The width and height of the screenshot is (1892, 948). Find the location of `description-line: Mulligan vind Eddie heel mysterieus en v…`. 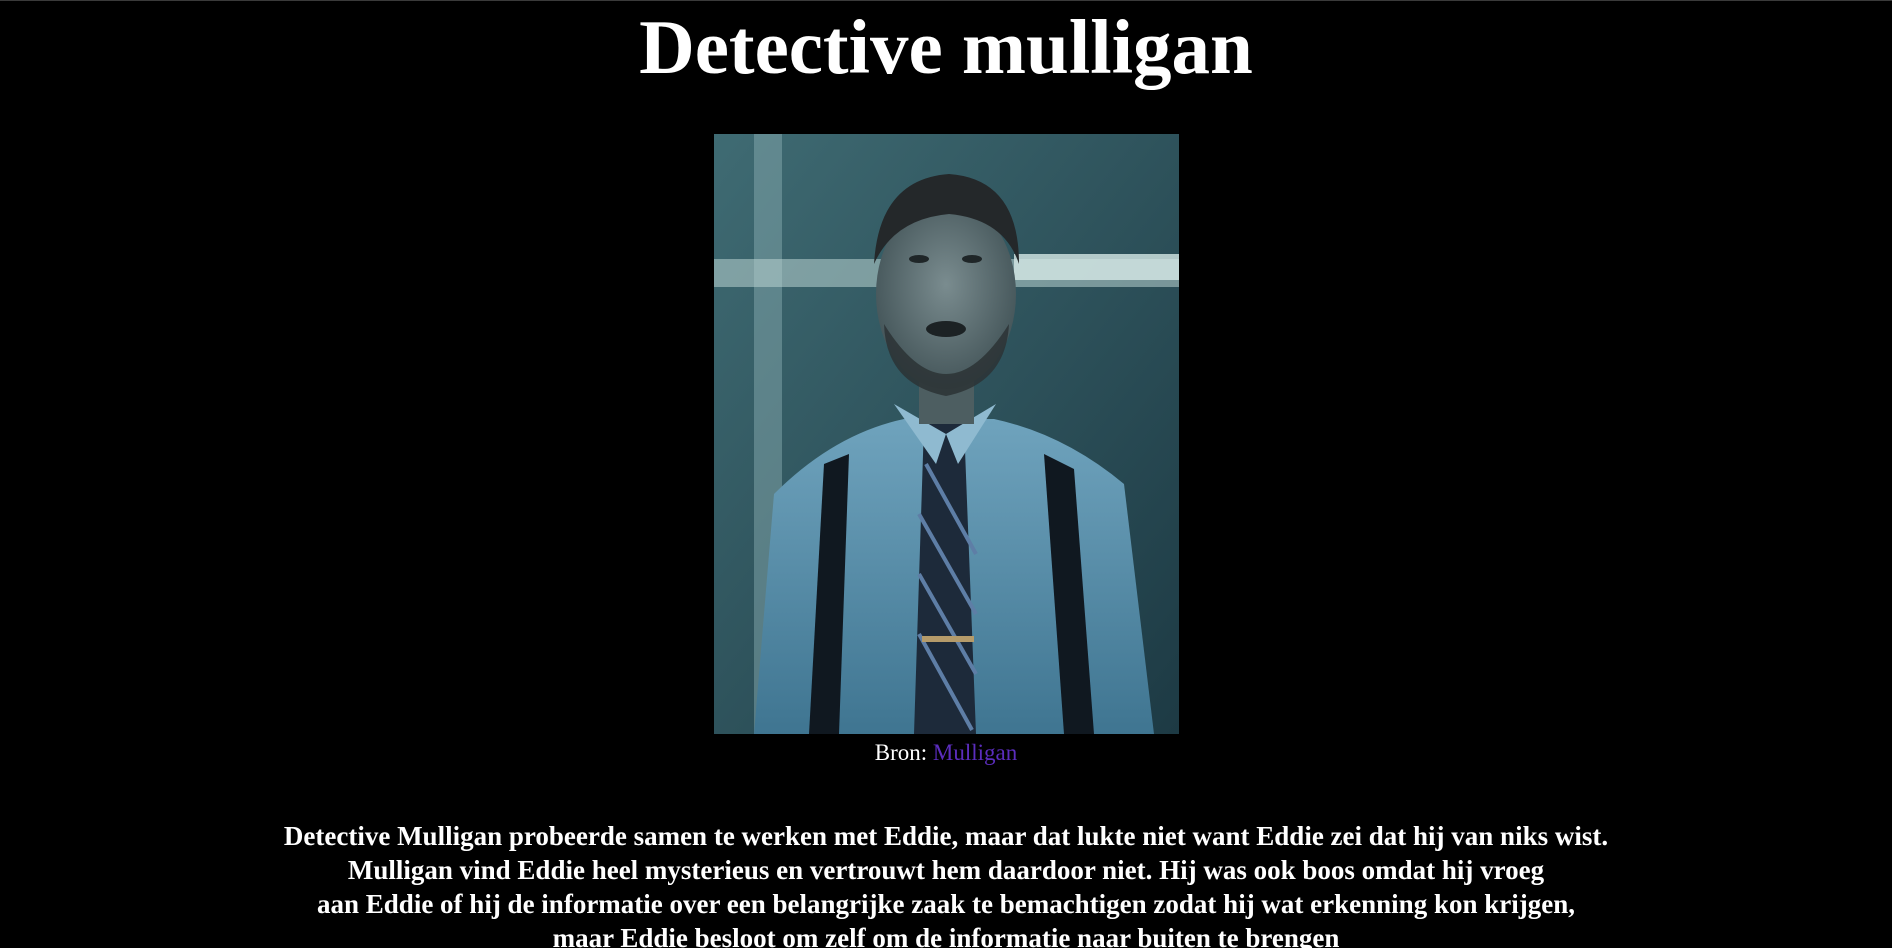

description-line: Mulligan vind Eddie heel mysterieus en v… is located at coordinates (946, 870).